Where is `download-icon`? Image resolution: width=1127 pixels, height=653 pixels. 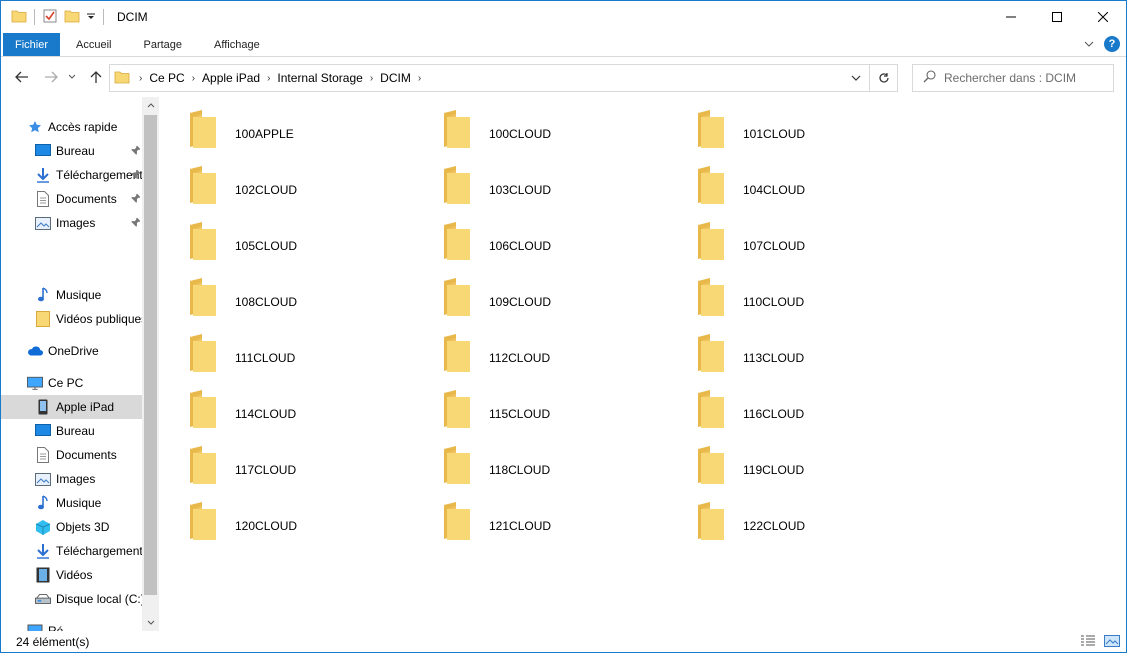 download-icon is located at coordinates (43, 551).